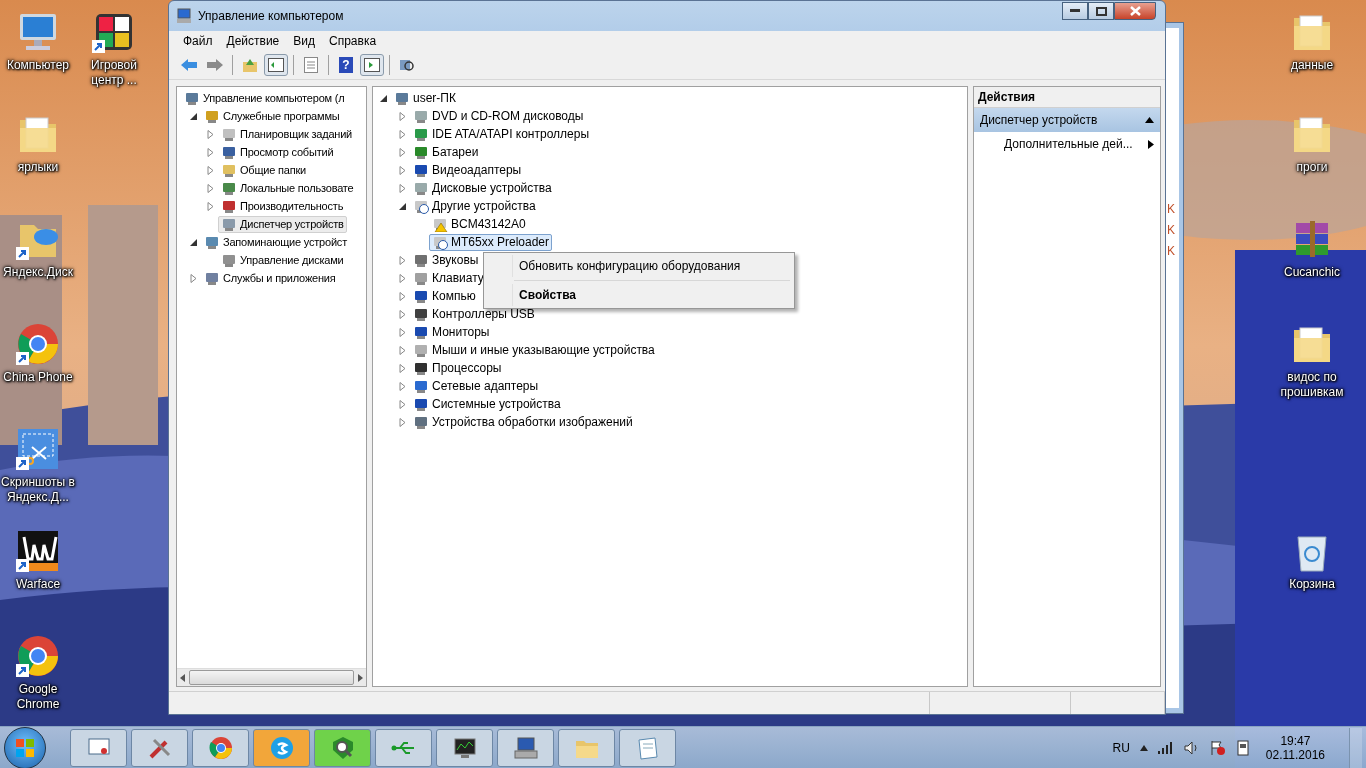  I want to click on monitor-icon, so click(421, 170).